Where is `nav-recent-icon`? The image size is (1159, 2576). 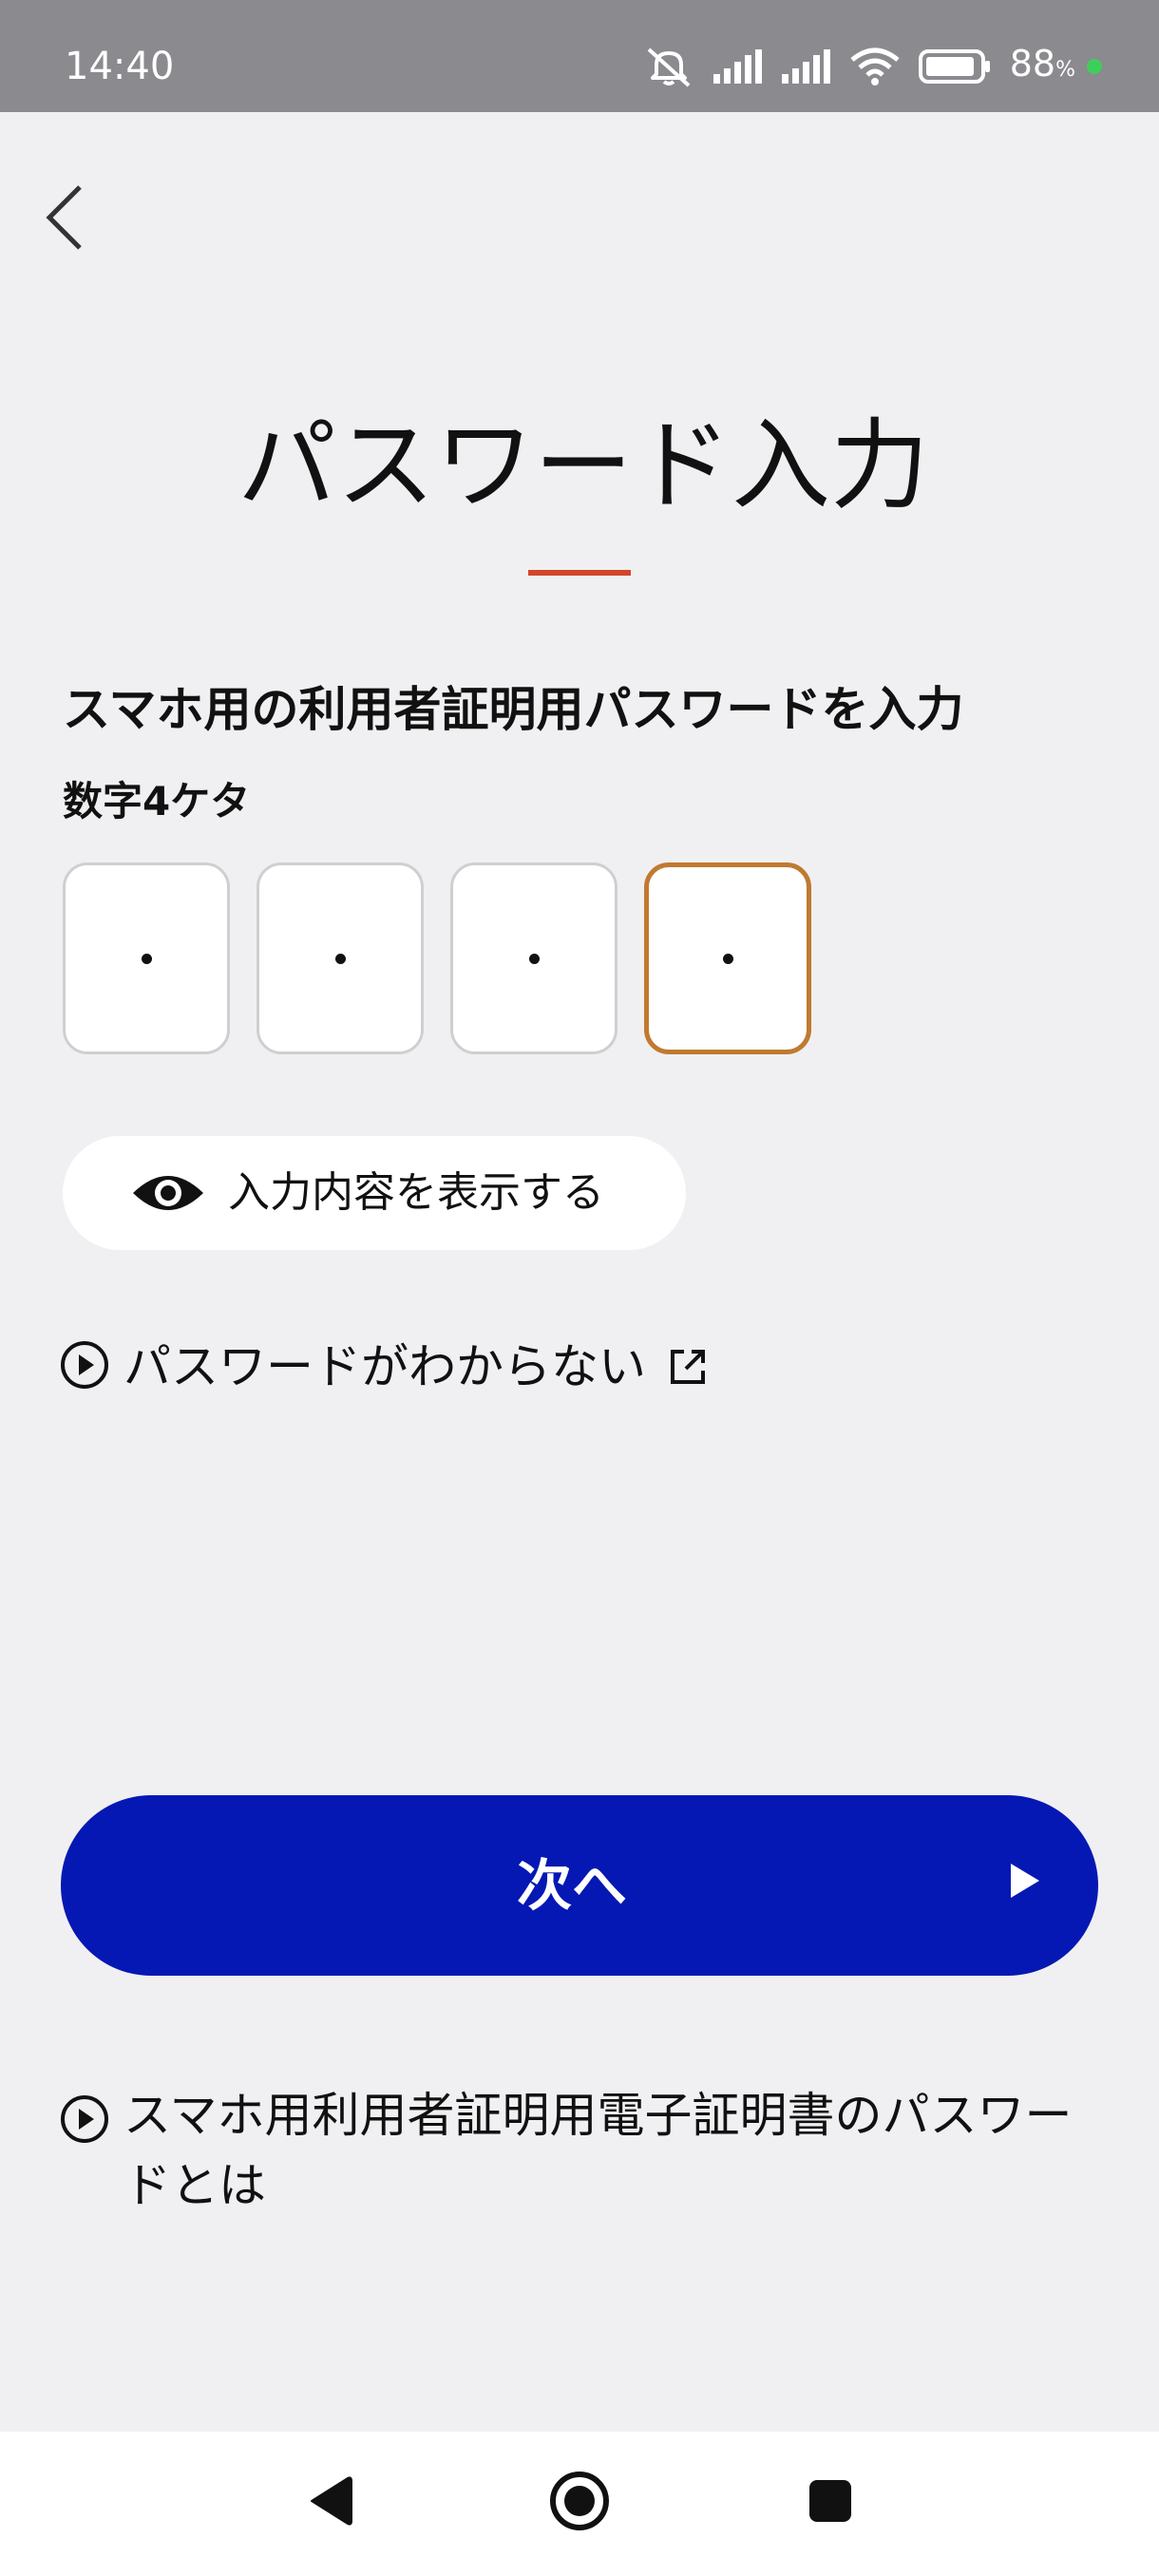 nav-recent-icon is located at coordinates (830, 2503).